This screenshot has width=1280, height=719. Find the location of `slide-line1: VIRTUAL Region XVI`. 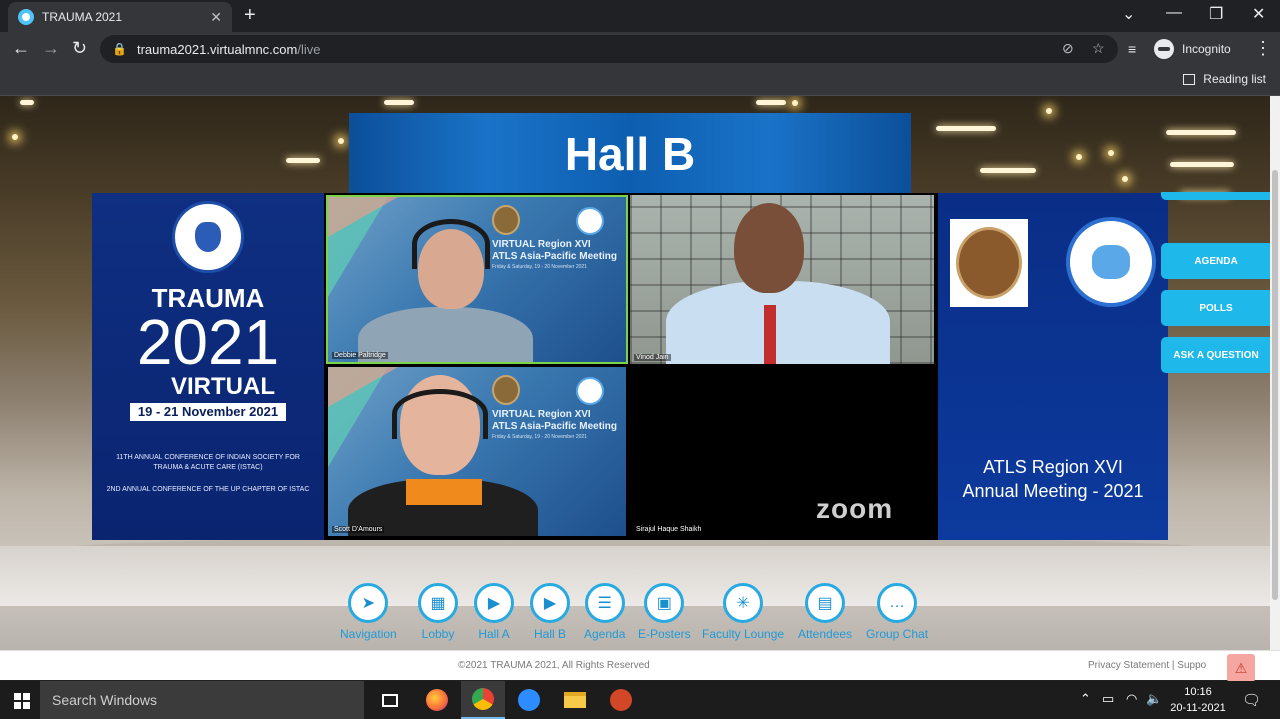

slide-line1: VIRTUAL Region XVI is located at coordinates (541, 244).